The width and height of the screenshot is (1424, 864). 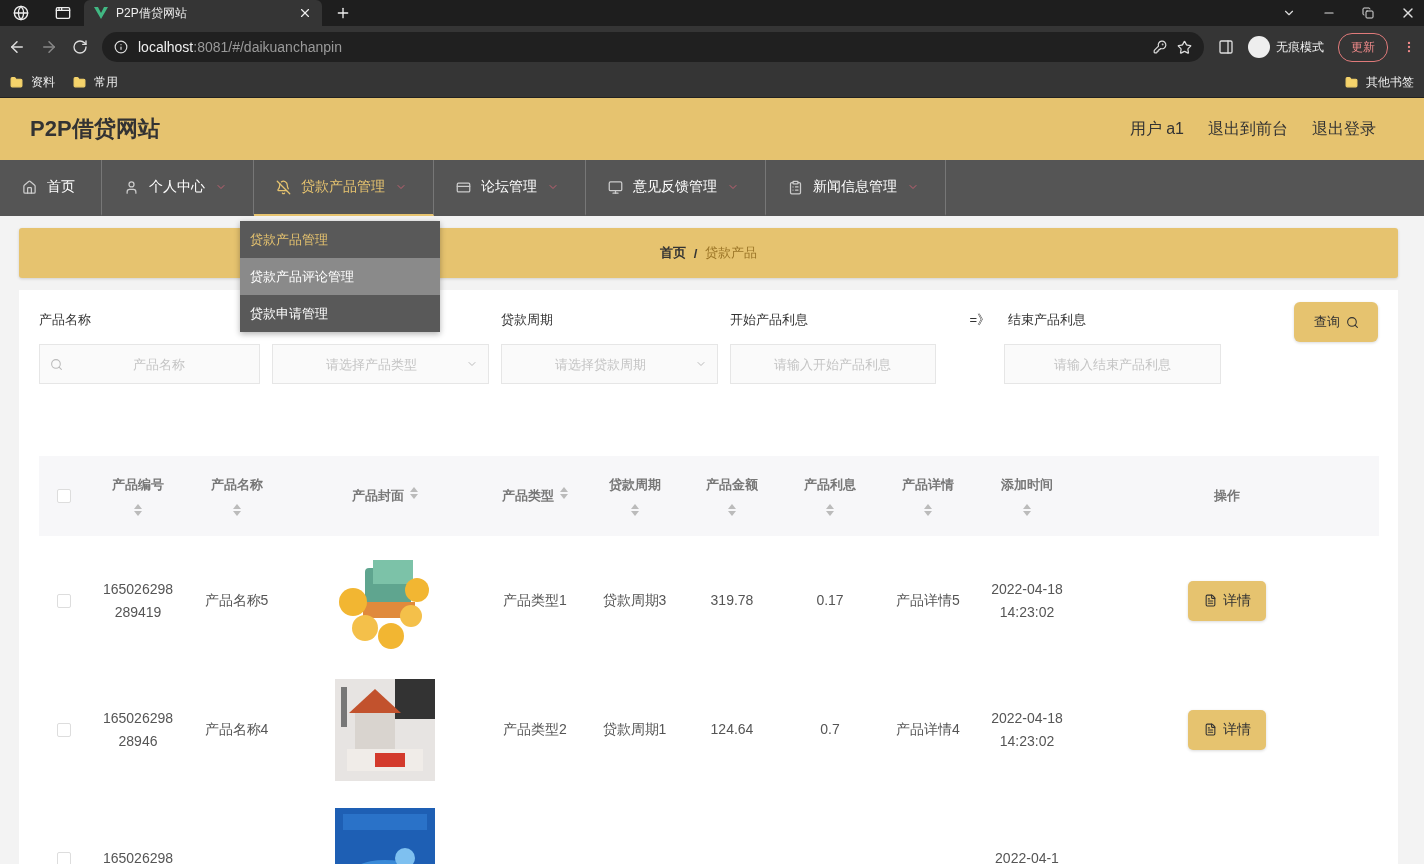 I want to click on table-cell-text: 16502629828946, so click(x=138, y=729).